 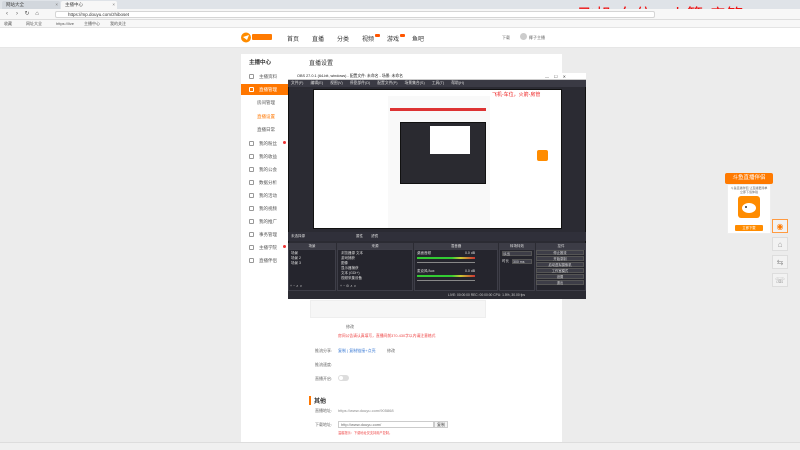 What do you see at coordinates (542, 155) in the screenshot?
I see `nested-douyu-widget` at bounding box center [542, 155].